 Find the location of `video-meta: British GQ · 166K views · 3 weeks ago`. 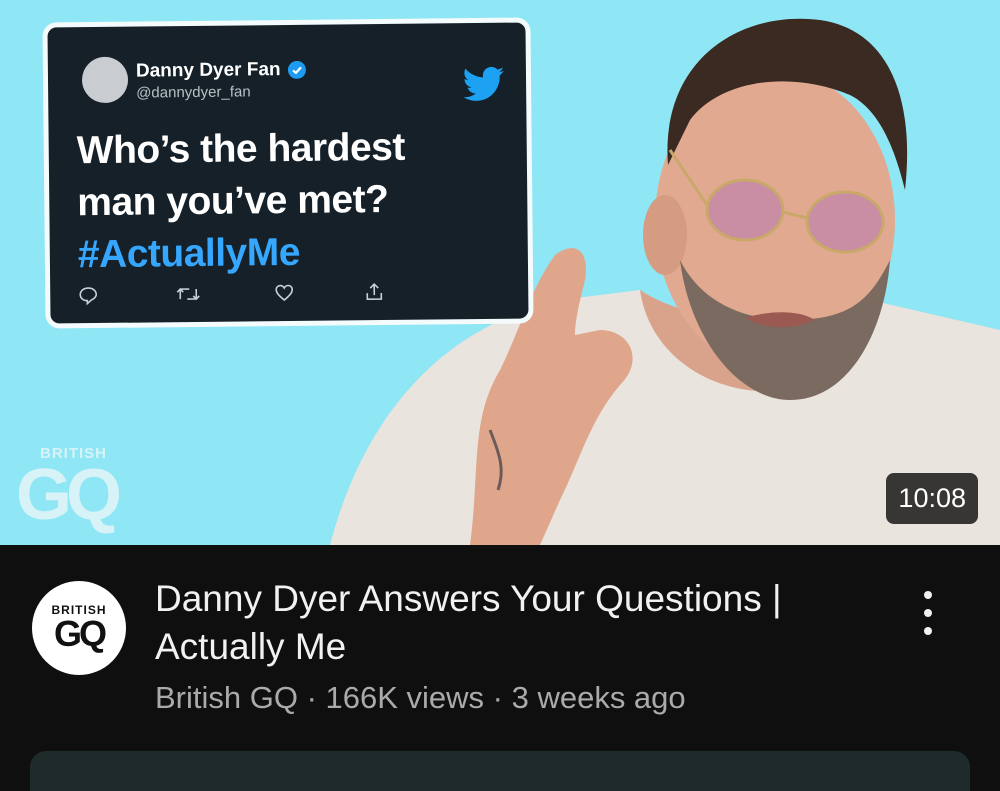

video-meta: British GQ · 166K views · 3 weeks ago is located at coordinates (420, 697).